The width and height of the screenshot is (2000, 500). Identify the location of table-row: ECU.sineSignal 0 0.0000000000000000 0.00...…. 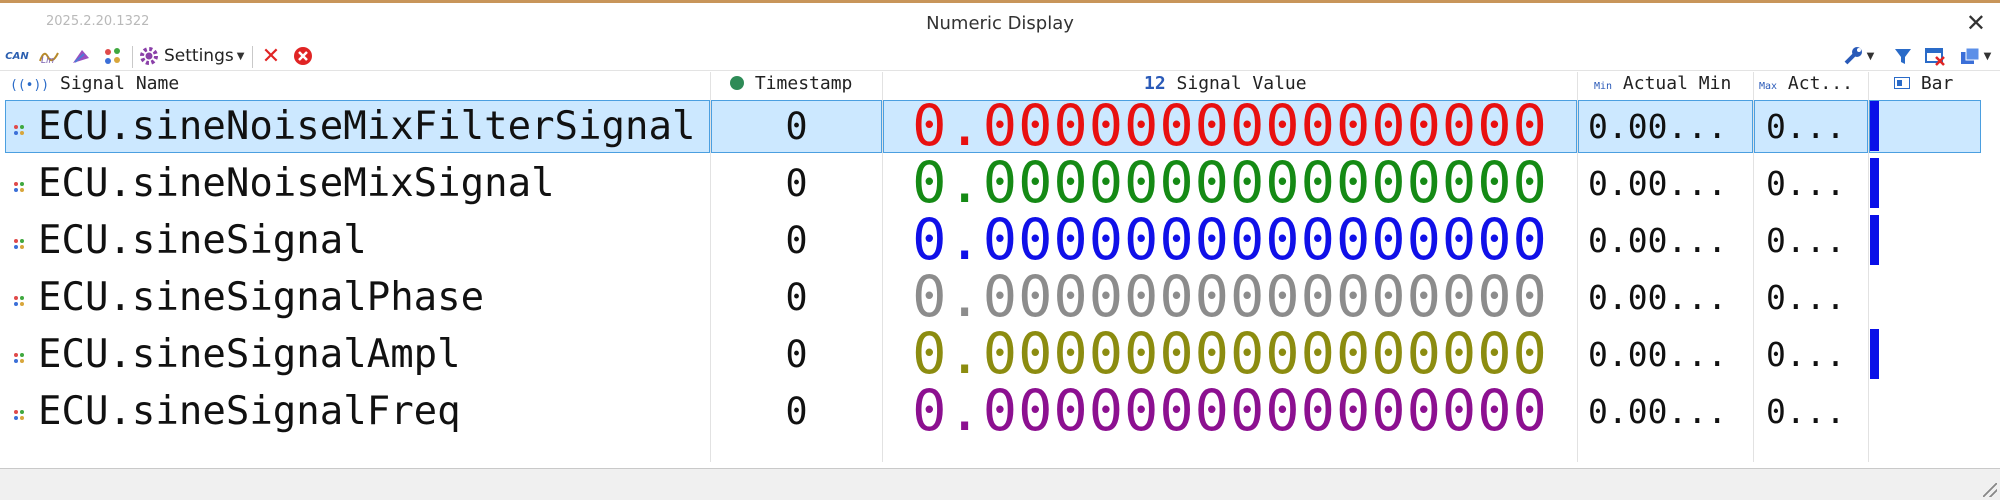
(1000, 240).